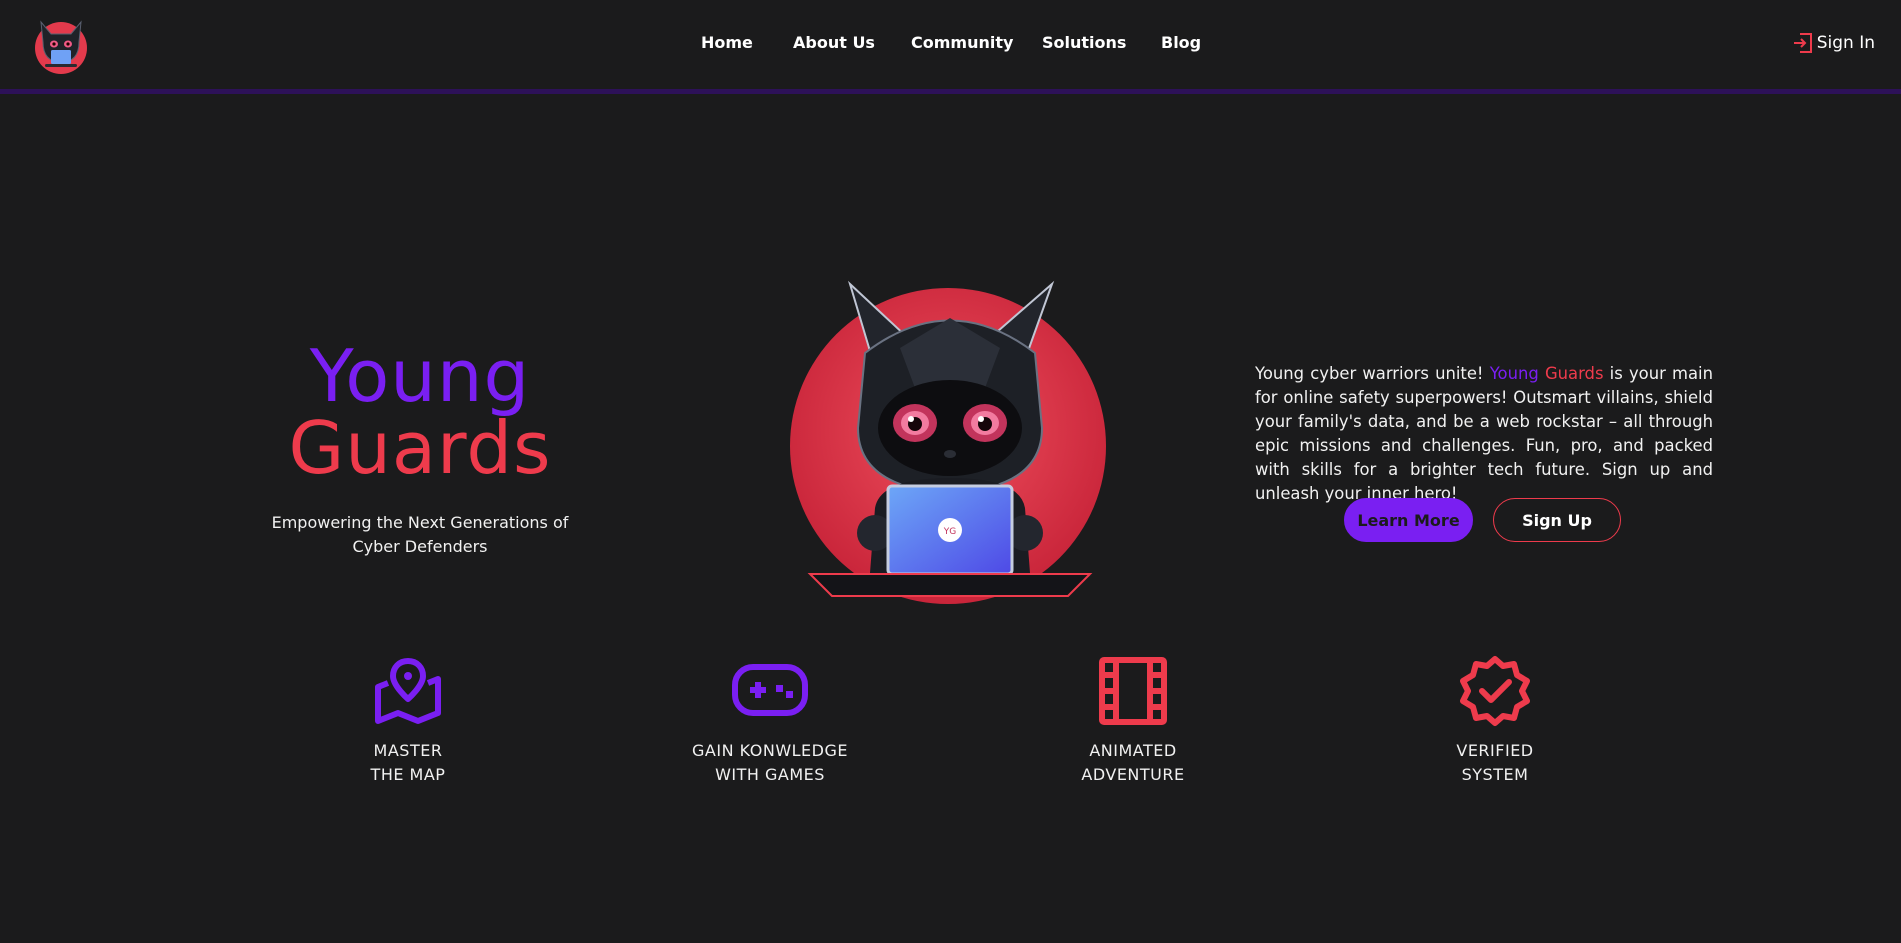 Image resolution: width=1901 pixels, height=943 pixels. I want to click on nav-blog: Blog, so click(1181, 42).